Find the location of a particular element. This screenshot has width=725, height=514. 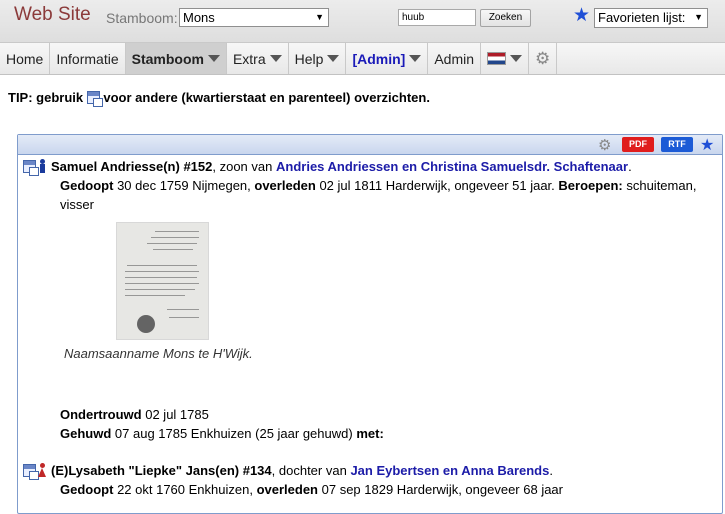

baptised-text: 30 dec 1759 Nijmegen, is located at coordinates (184, 185).